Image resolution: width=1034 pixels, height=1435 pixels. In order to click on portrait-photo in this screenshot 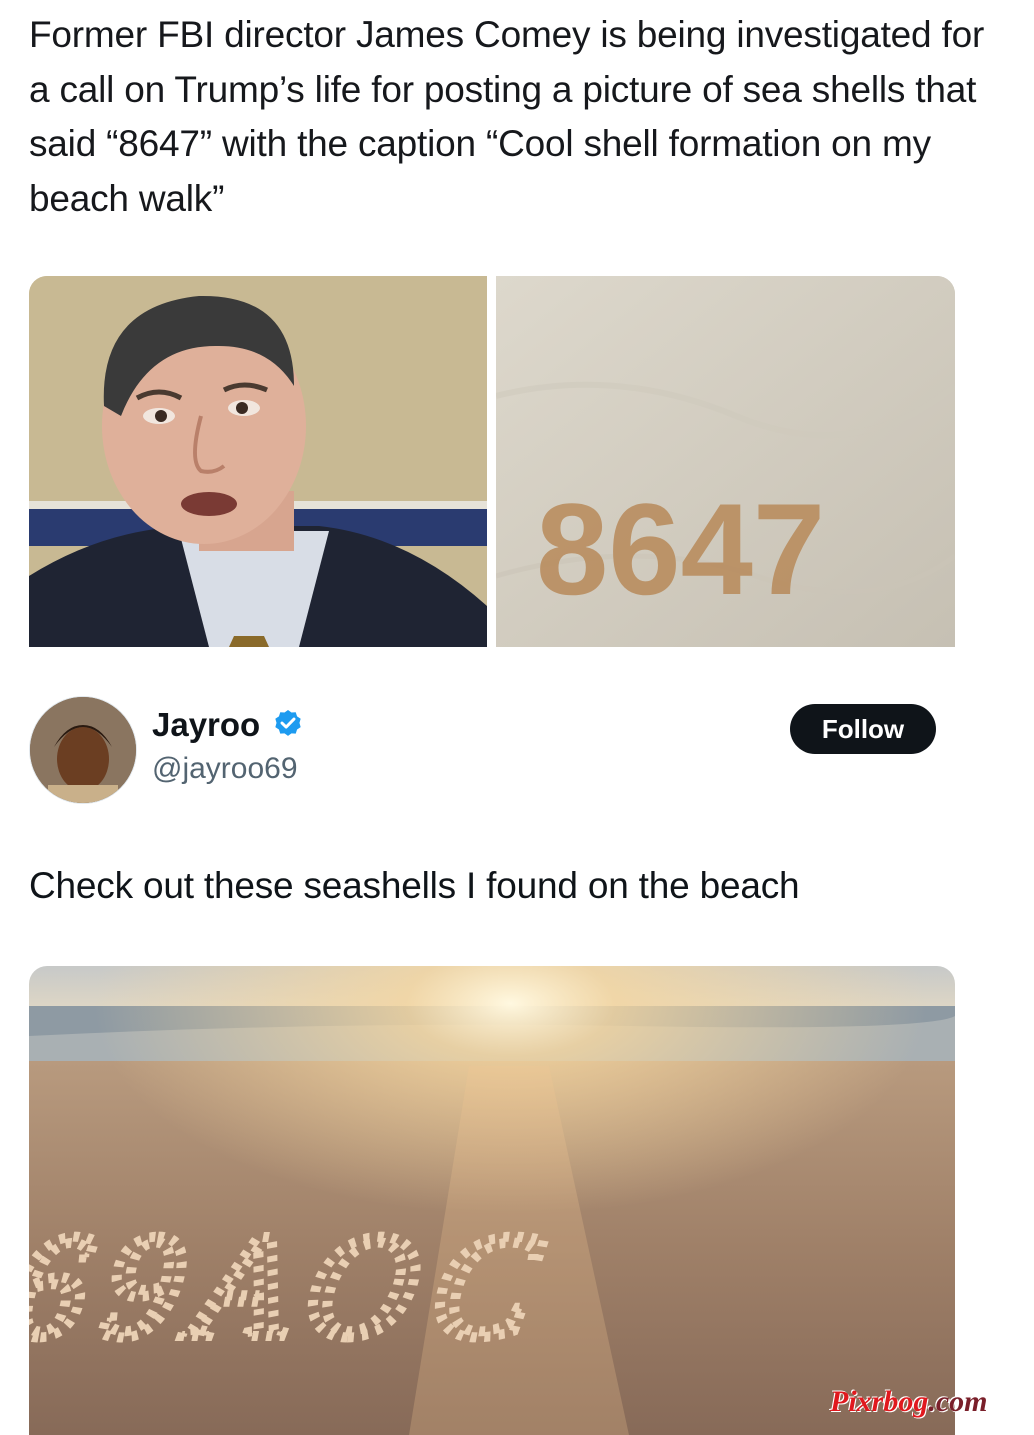, I will do `click(258, 461)`.